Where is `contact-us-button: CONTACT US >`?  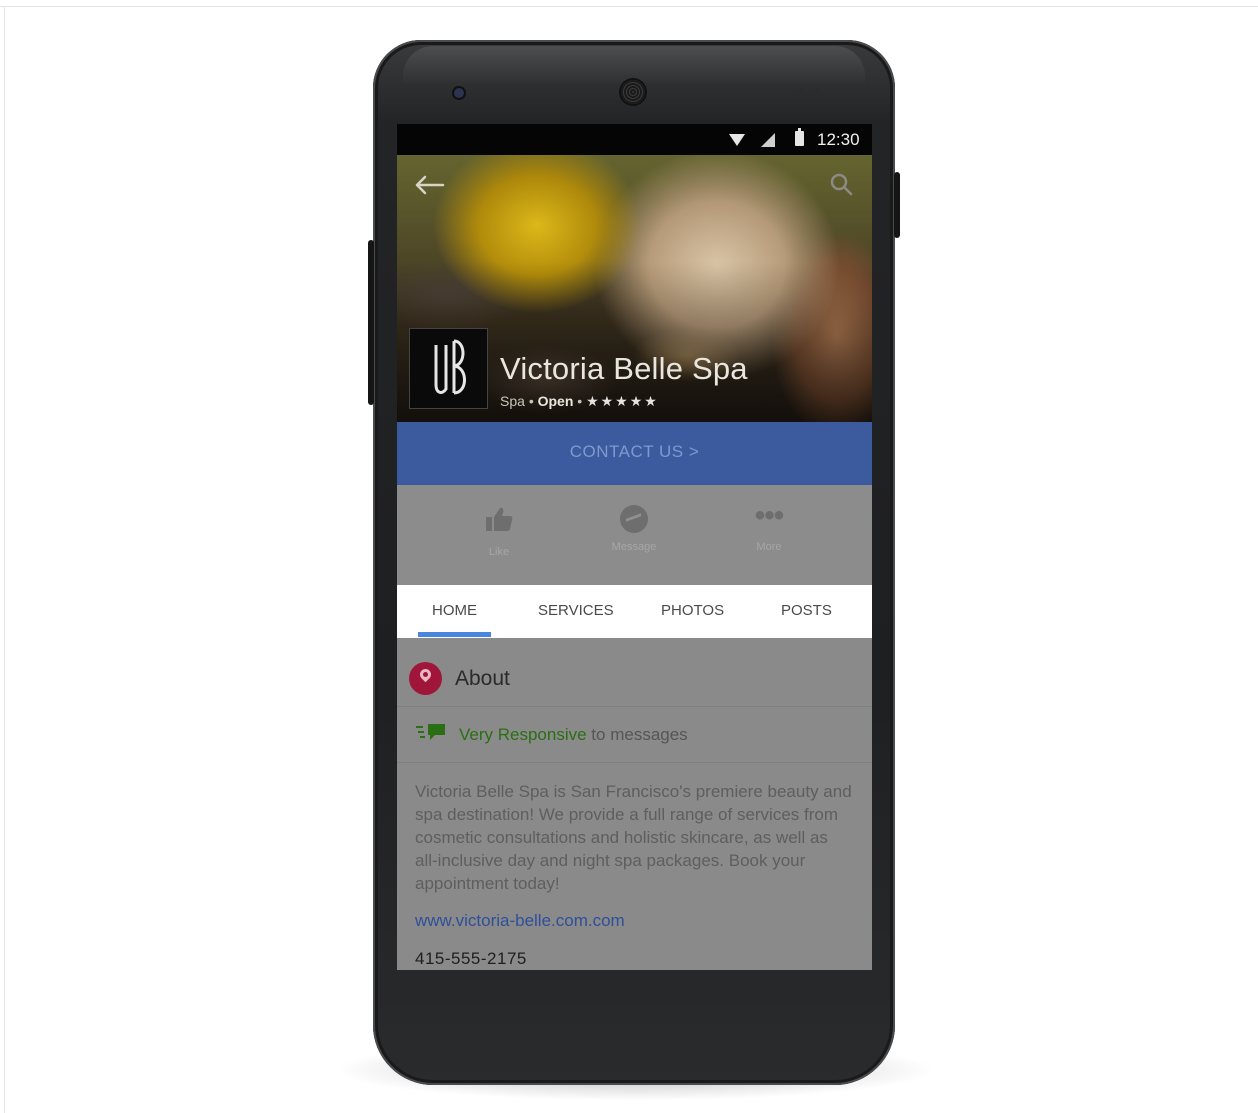 contact-us-button: CONTACT US > is located at coordinates (634, 453).